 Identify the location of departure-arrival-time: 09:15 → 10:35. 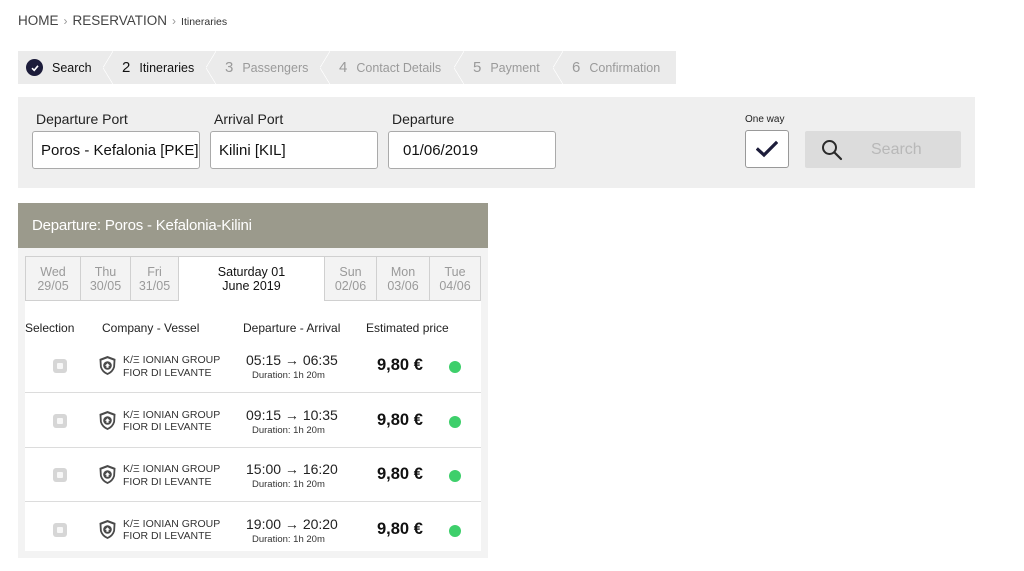
(292, 414).